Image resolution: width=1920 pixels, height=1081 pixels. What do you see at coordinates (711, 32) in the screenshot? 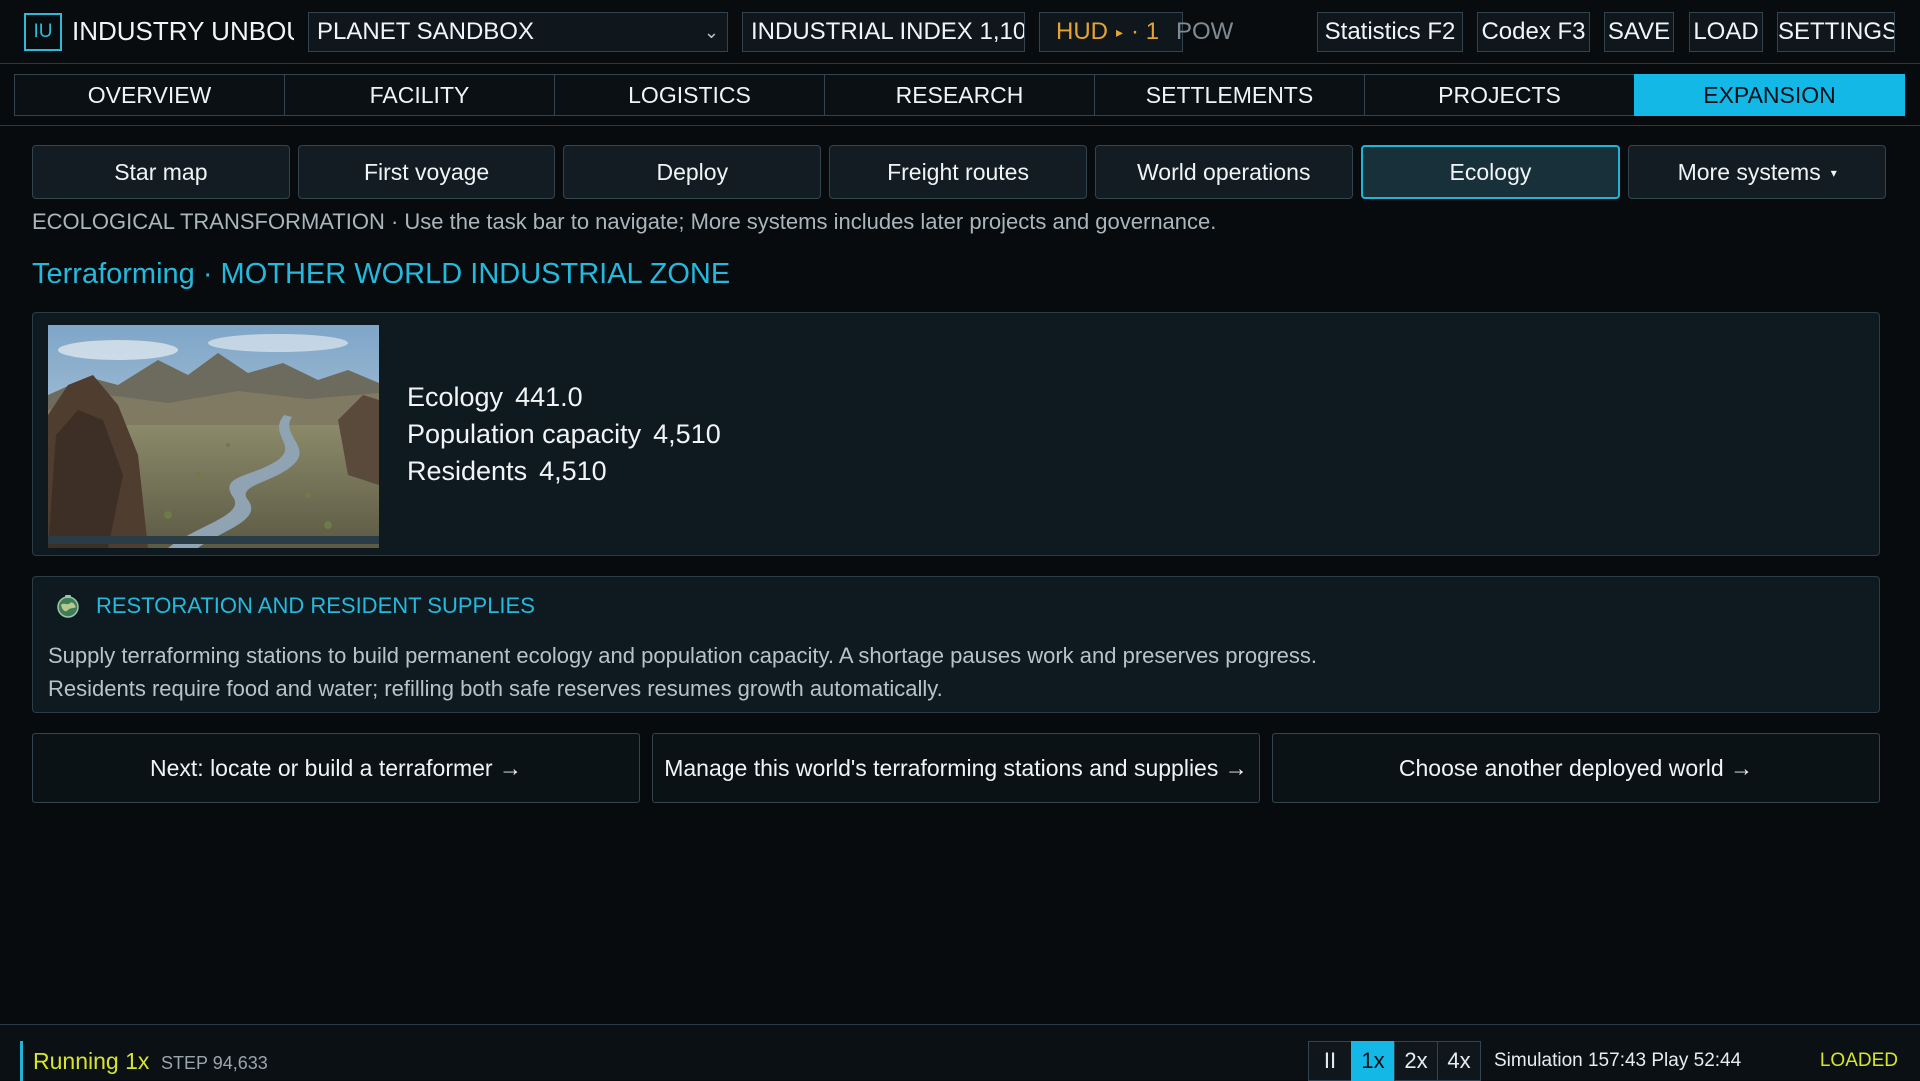
I see `chevron-down-icon: ⌄` at bounding box center [711, 32].